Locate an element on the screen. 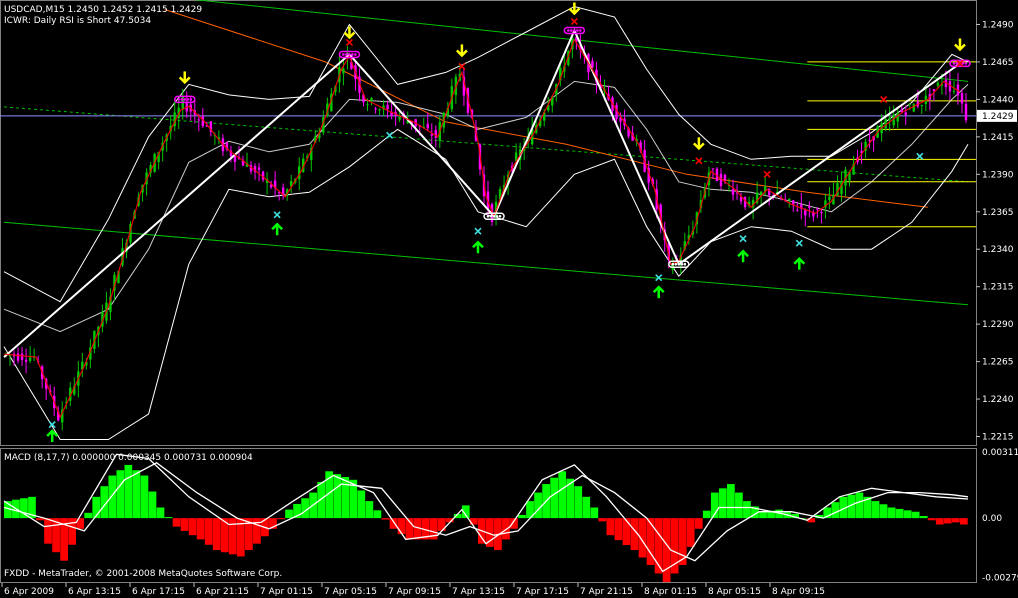 Image resolution: width=1018 pixels, height=598 pixels. time-tick-label: 7 Apr 13:15 is located at coordinates (478, 592).